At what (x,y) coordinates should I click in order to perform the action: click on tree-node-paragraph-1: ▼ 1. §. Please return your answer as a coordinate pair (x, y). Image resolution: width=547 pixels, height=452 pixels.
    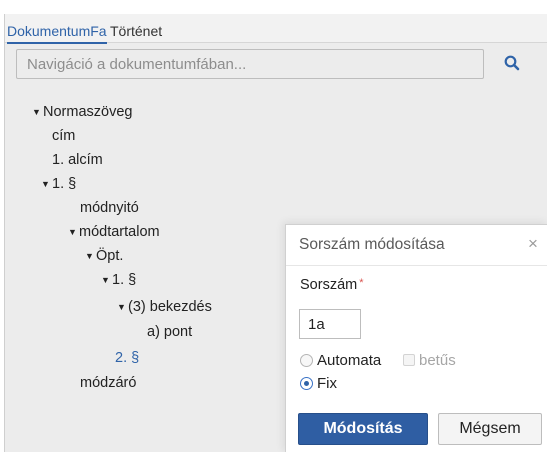
    Looking at the image, I should click on (58, 184).